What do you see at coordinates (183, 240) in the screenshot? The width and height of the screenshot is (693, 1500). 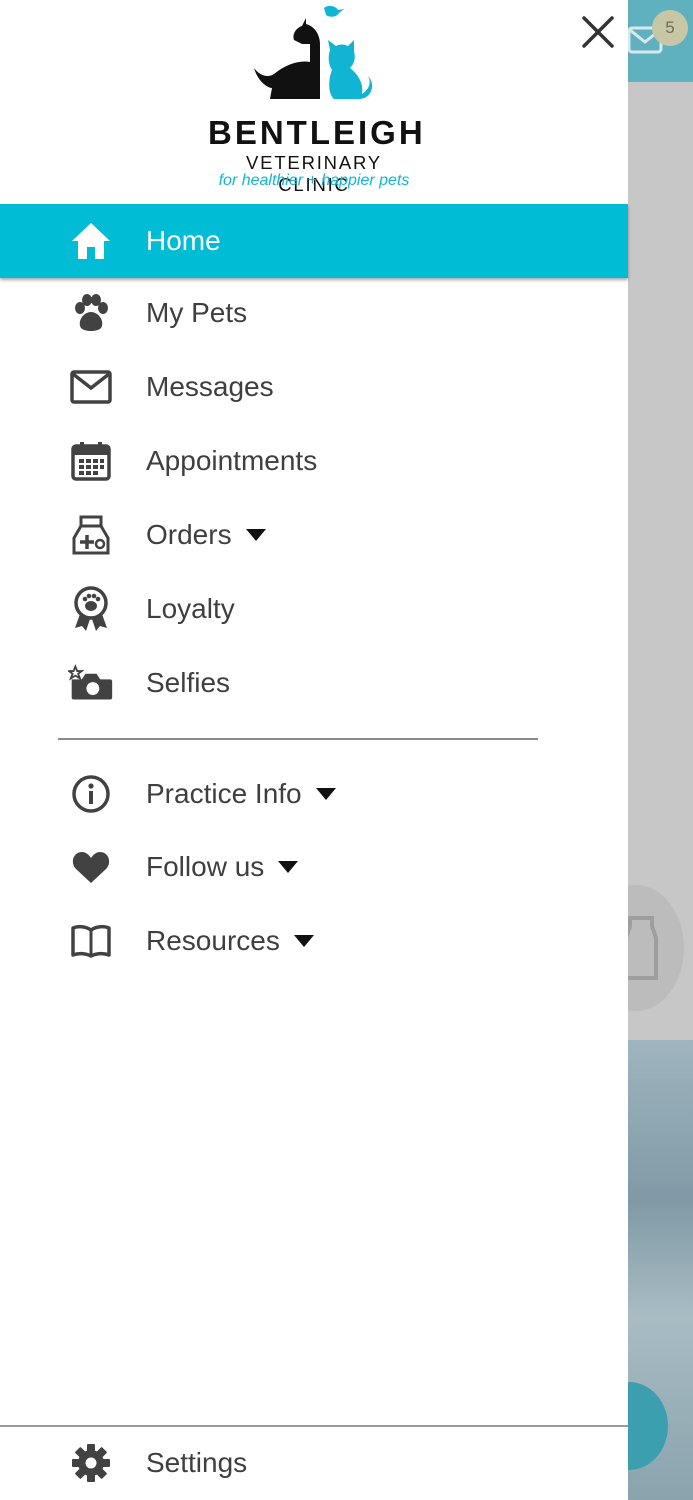 I see `menu-item-label: Home` at bounding box center [183, 240].